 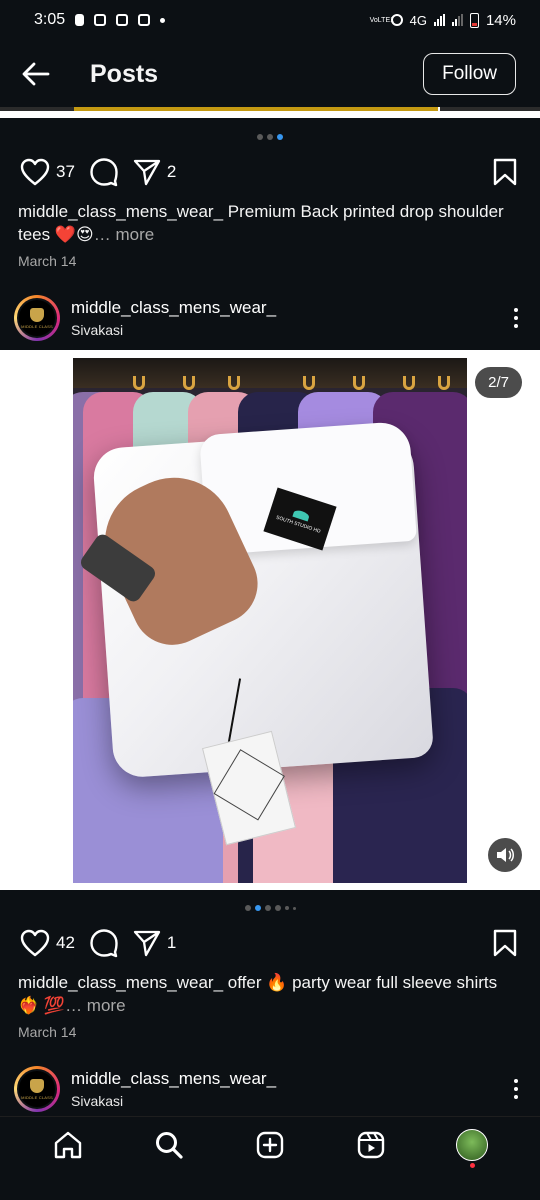 I want to click on like-button: 42, so click(x=47, y=943).